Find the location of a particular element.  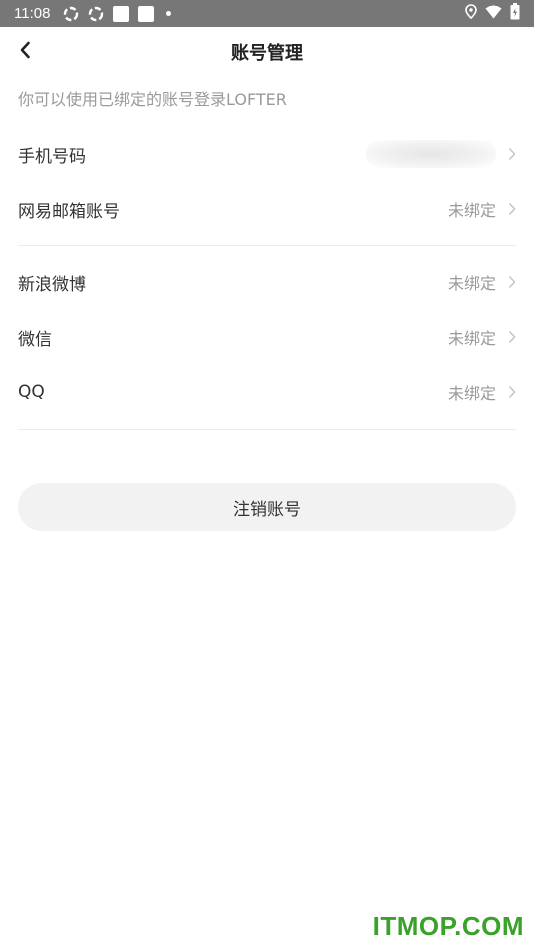

account-row-phone: 手机号码 is located at coordinates (268, 154).